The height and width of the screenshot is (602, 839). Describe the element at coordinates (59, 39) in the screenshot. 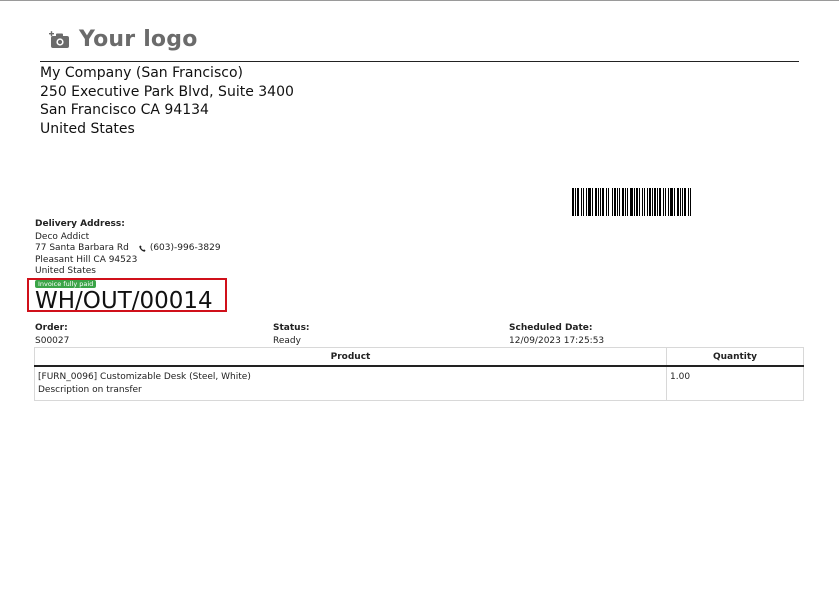

I see `camera-plus-icon` at that location.